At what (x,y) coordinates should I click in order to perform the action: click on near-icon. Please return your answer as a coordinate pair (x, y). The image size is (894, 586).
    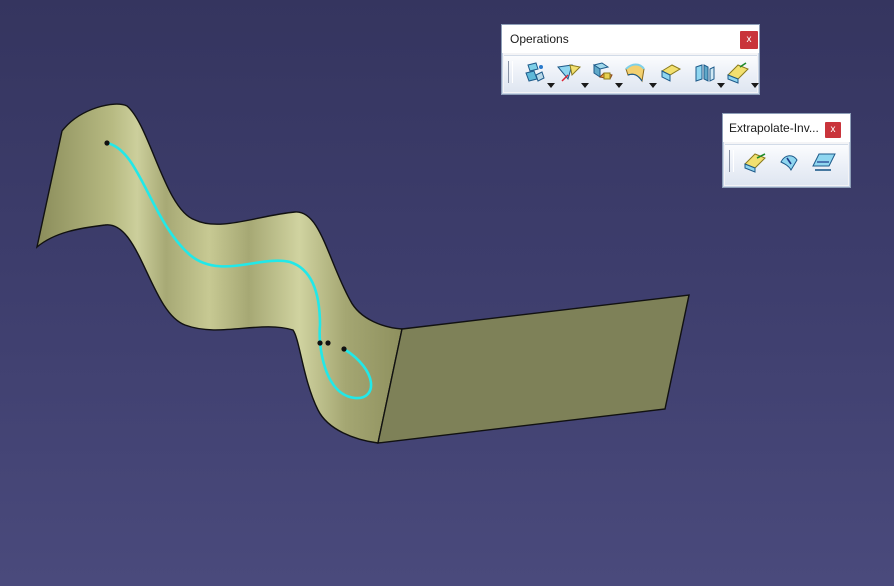
    Looking at the image, I should click on (824, 162).